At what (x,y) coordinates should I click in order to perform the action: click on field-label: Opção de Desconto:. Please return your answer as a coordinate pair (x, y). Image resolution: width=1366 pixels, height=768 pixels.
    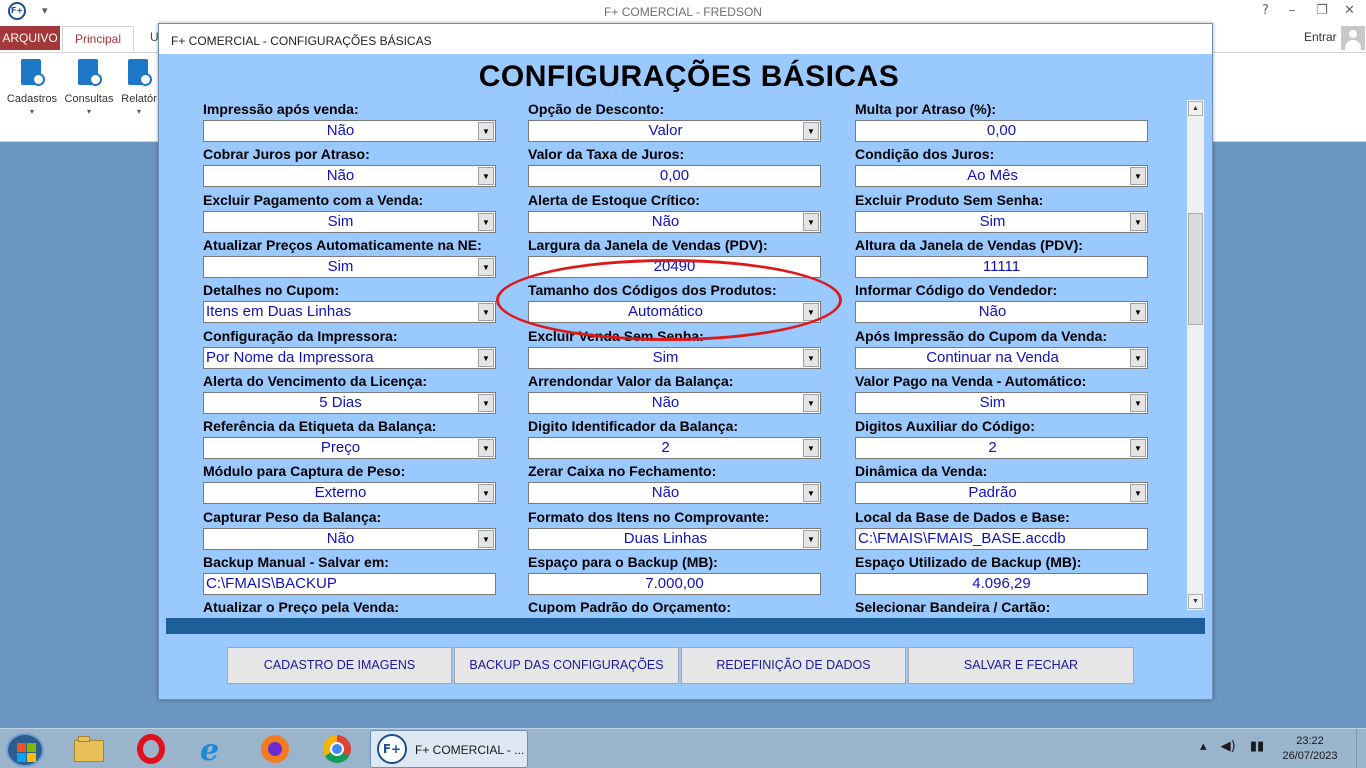
    Looking at the image, I should click on (596, 109).